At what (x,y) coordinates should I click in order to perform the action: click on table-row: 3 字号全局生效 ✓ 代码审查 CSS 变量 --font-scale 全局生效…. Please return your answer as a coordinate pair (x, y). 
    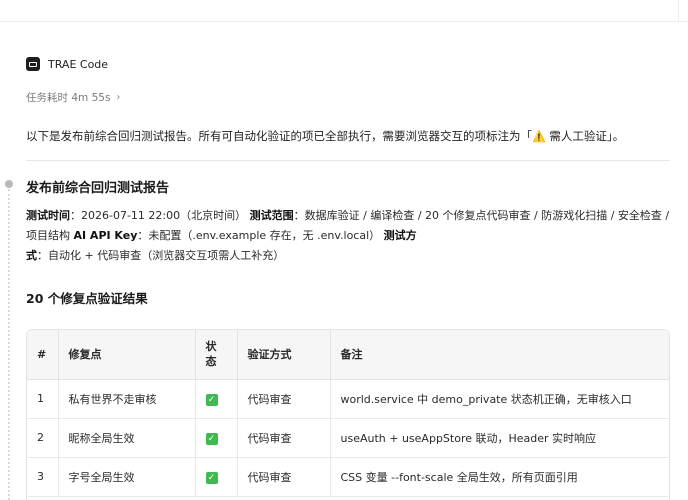
    Looking at the image, I should click on (348, 477).